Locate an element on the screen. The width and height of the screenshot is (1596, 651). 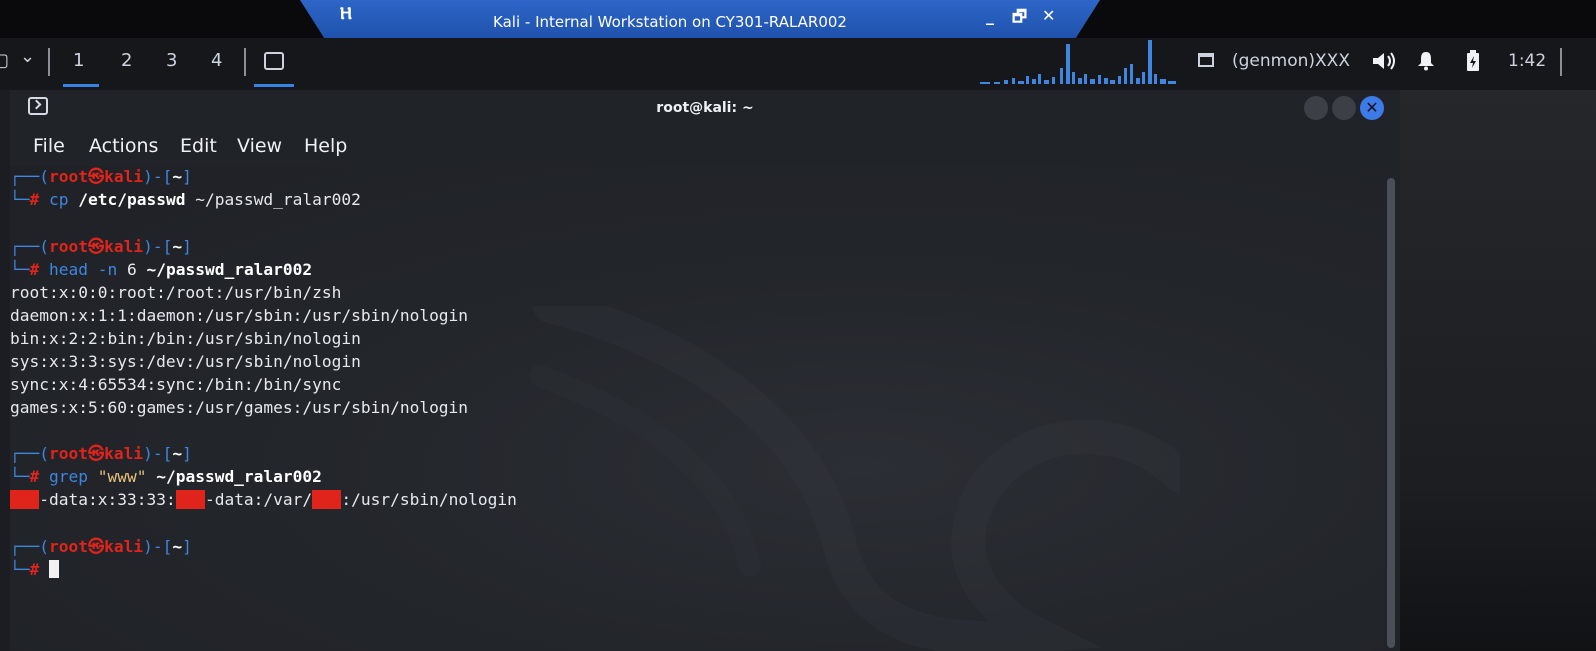
notification-bell-icon is located at coordinates (1426, 61).